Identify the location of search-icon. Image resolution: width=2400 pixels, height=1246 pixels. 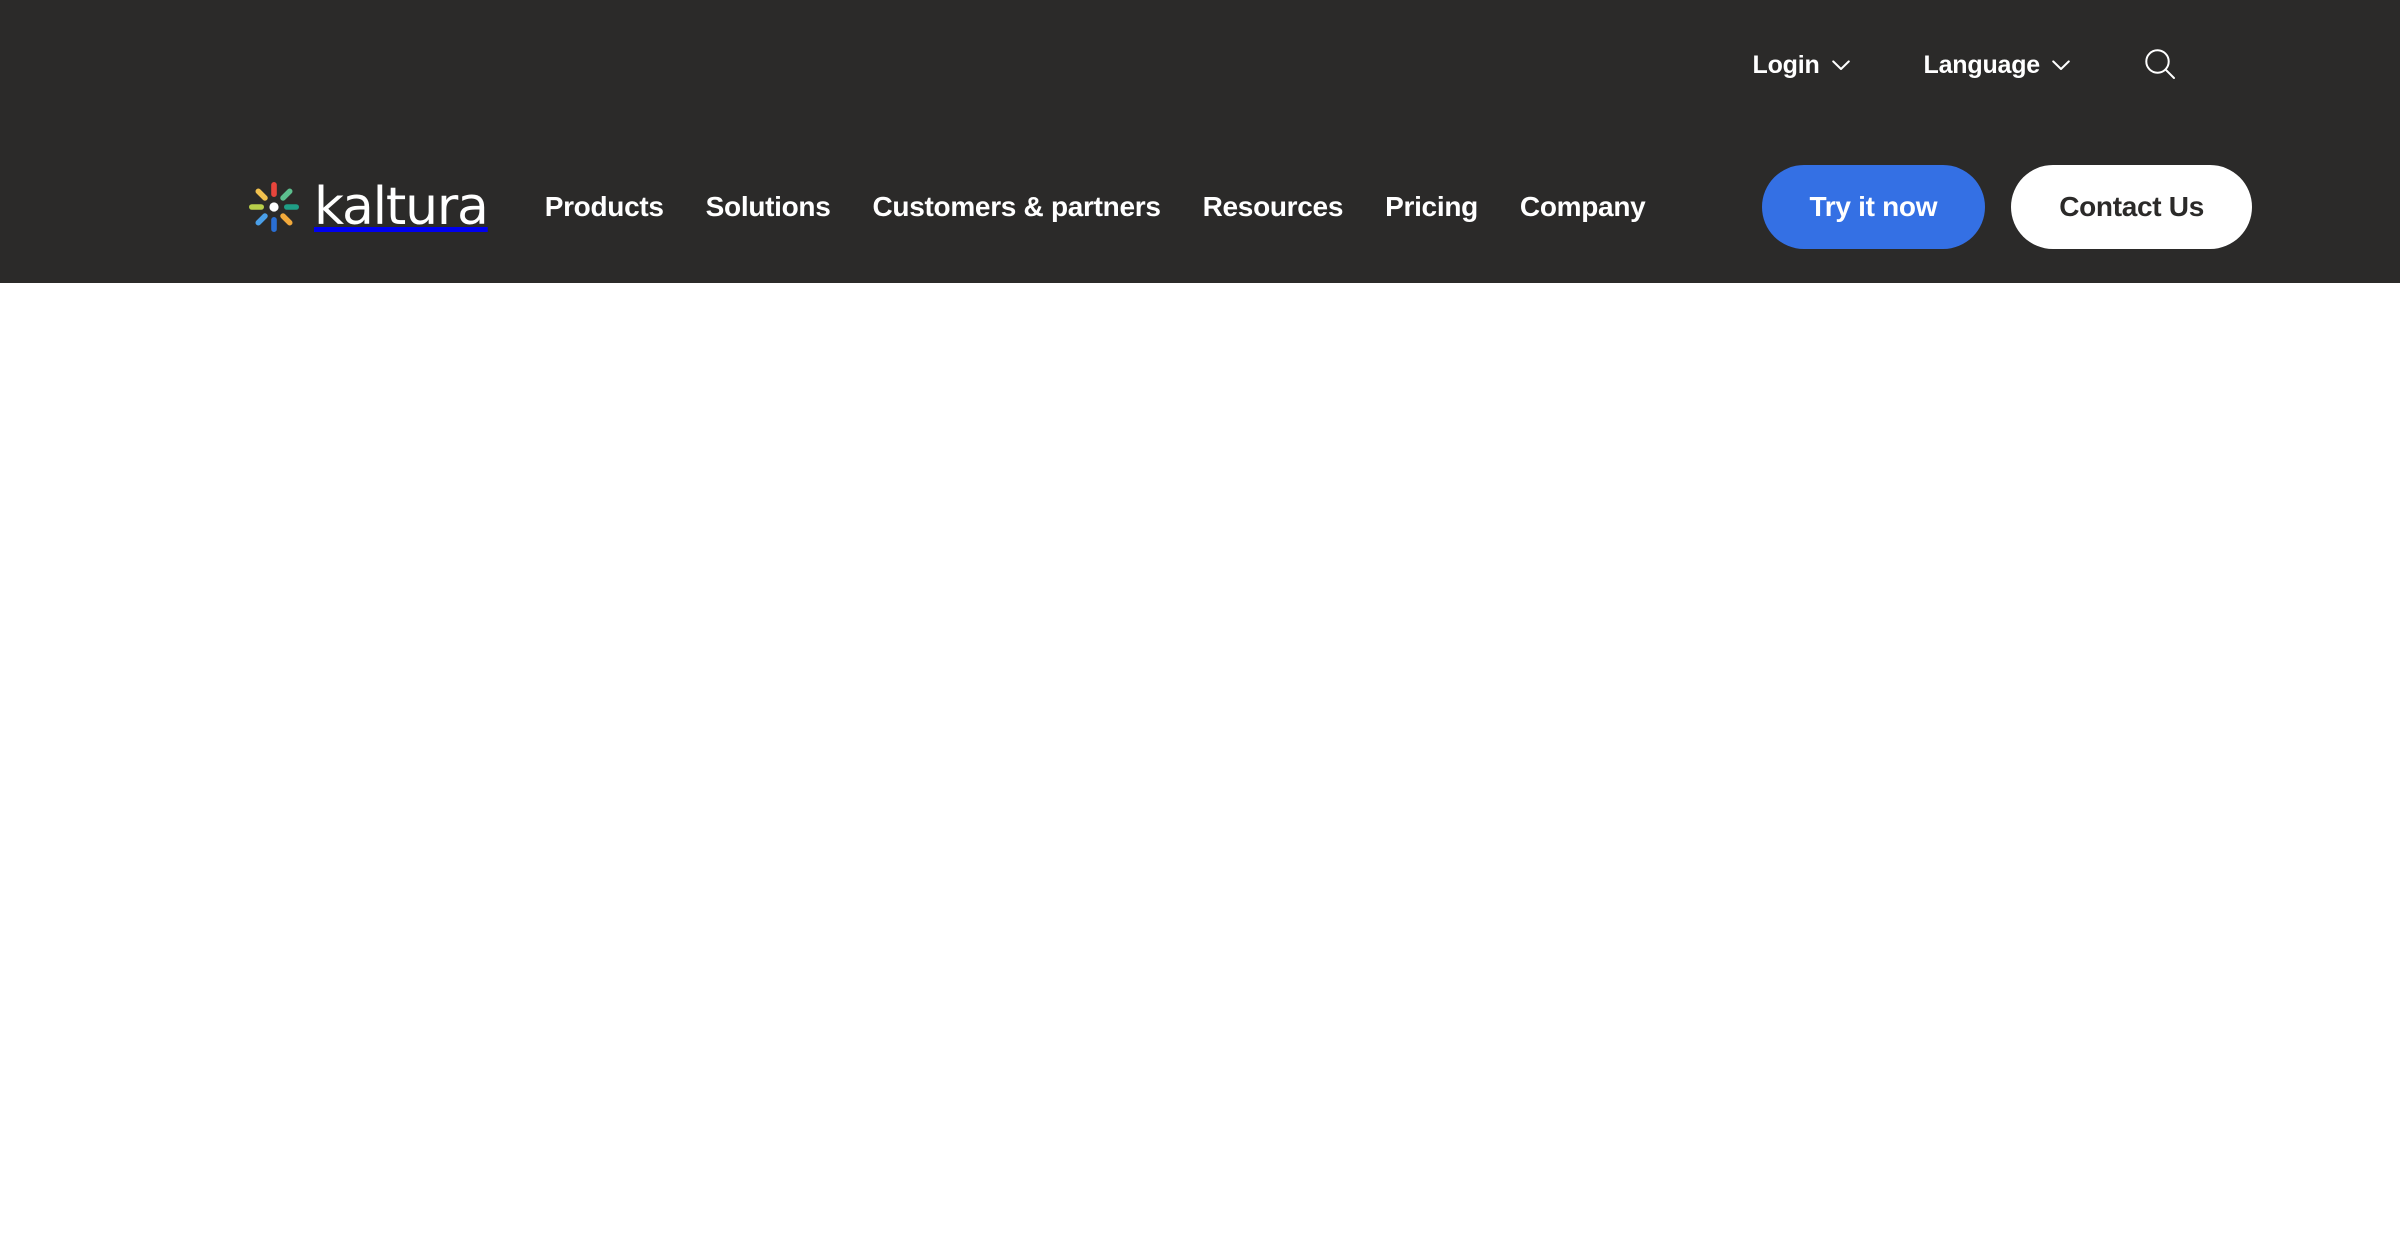
(2160, 65).